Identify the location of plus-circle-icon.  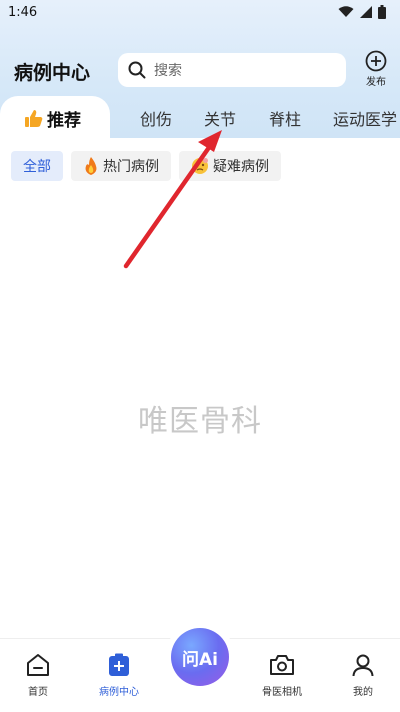
(376, 61).